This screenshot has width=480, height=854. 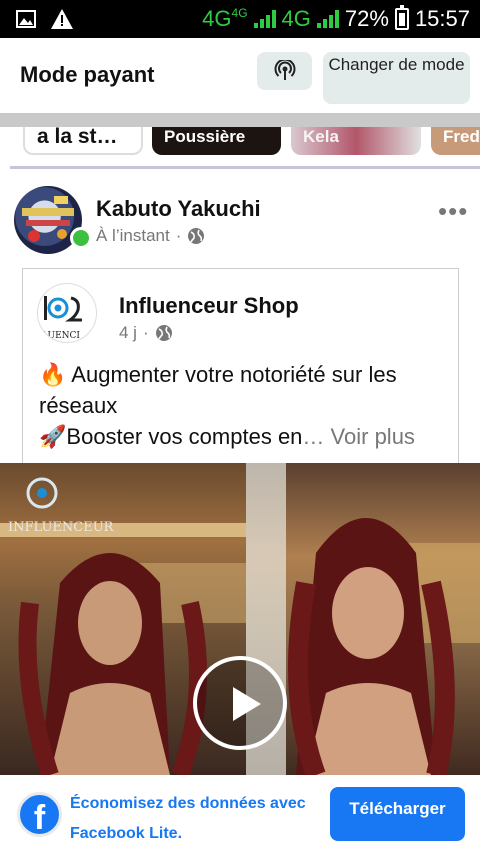 I want to click on broadcast-button, so click(x=284, y=71).